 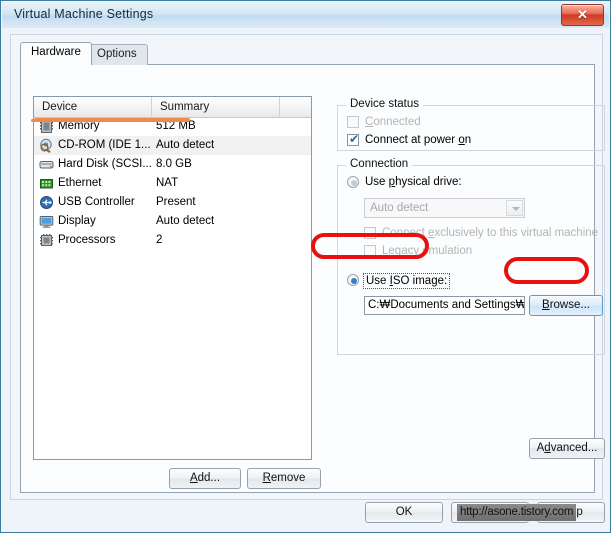 What do you see at coordinates (46, 126) in the screenshot?
I see `memory-icon` at bounding box center [46, 126].